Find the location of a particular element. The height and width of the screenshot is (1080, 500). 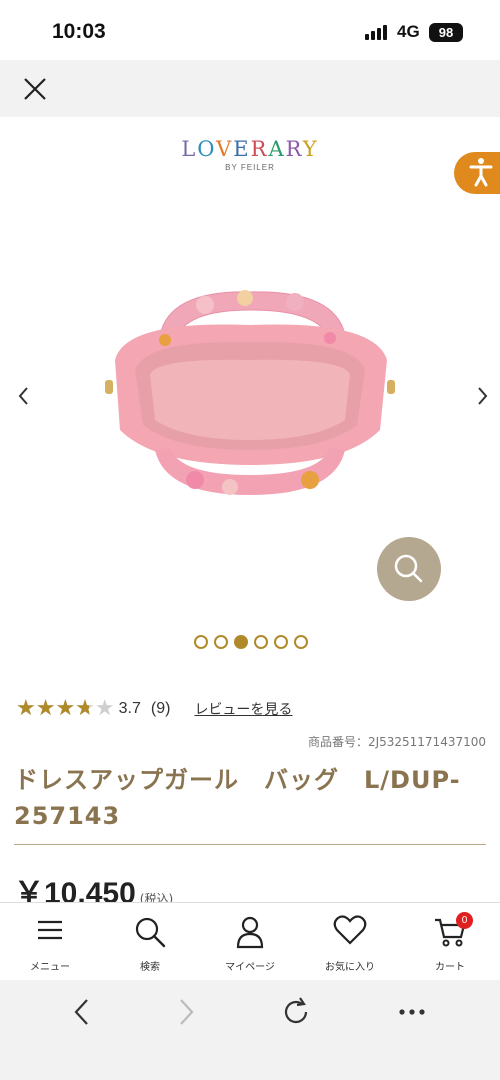

rating: ★★★★★ ★★★★★ 3.7 (9) レビューを見る is located at coordinates (154, 709).